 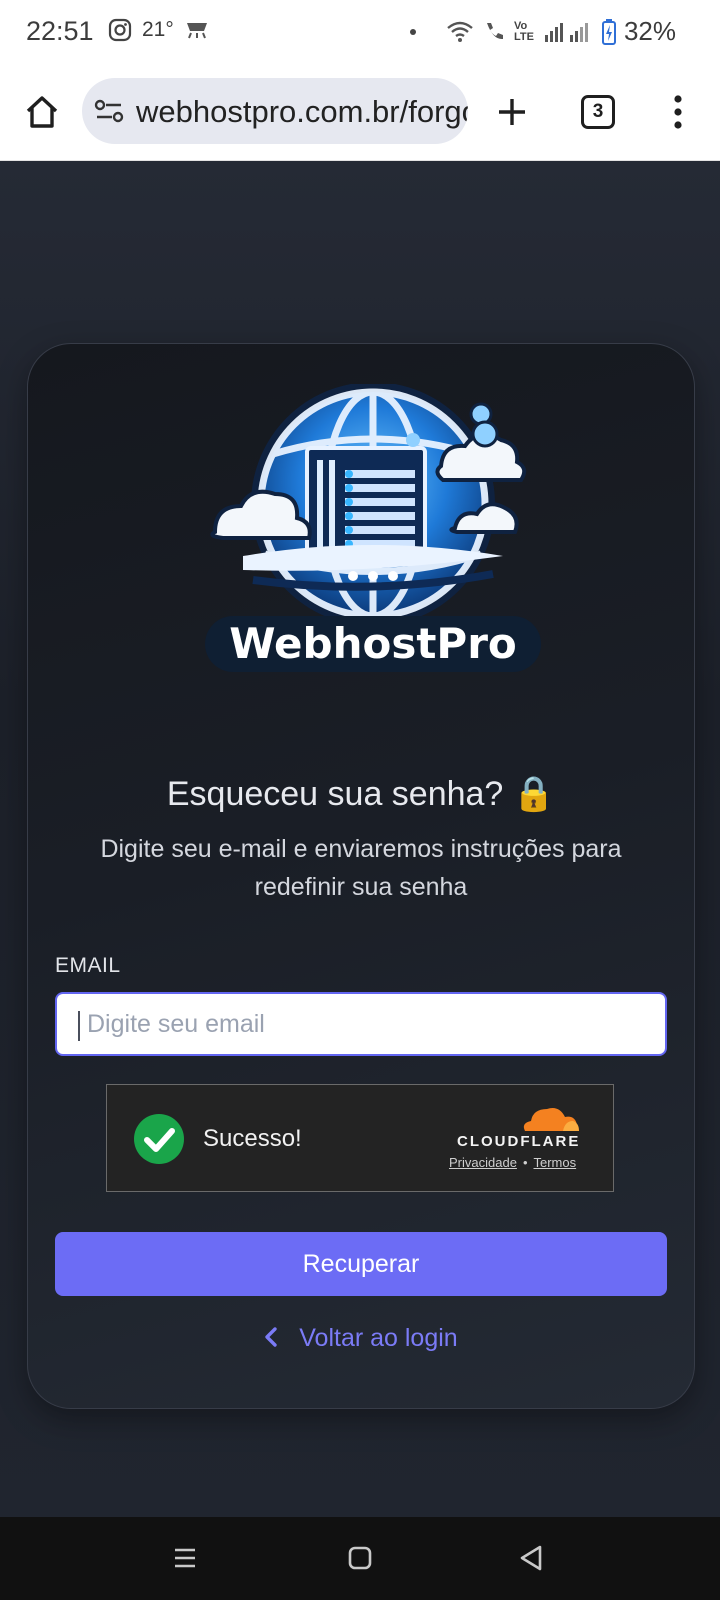 What do you see at coordinates (373, 528) in the screenshot?
I see `webhostpro-logo: WebhostPro` at bounding box center [373, 528].